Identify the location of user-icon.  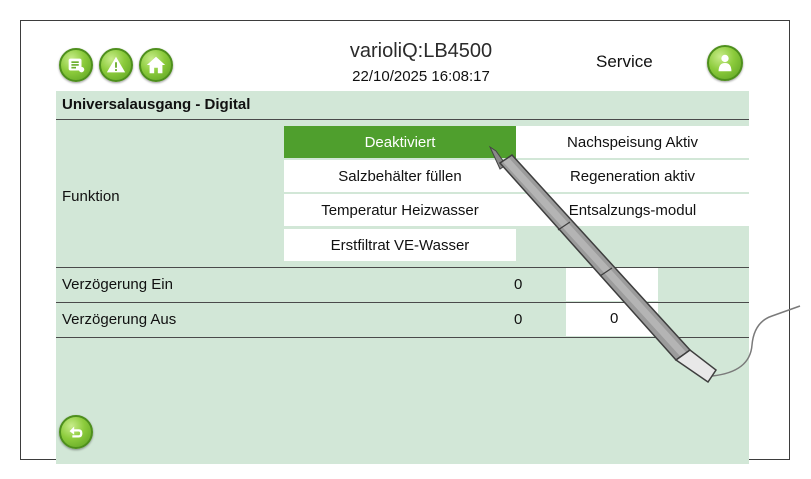
(725, 63).